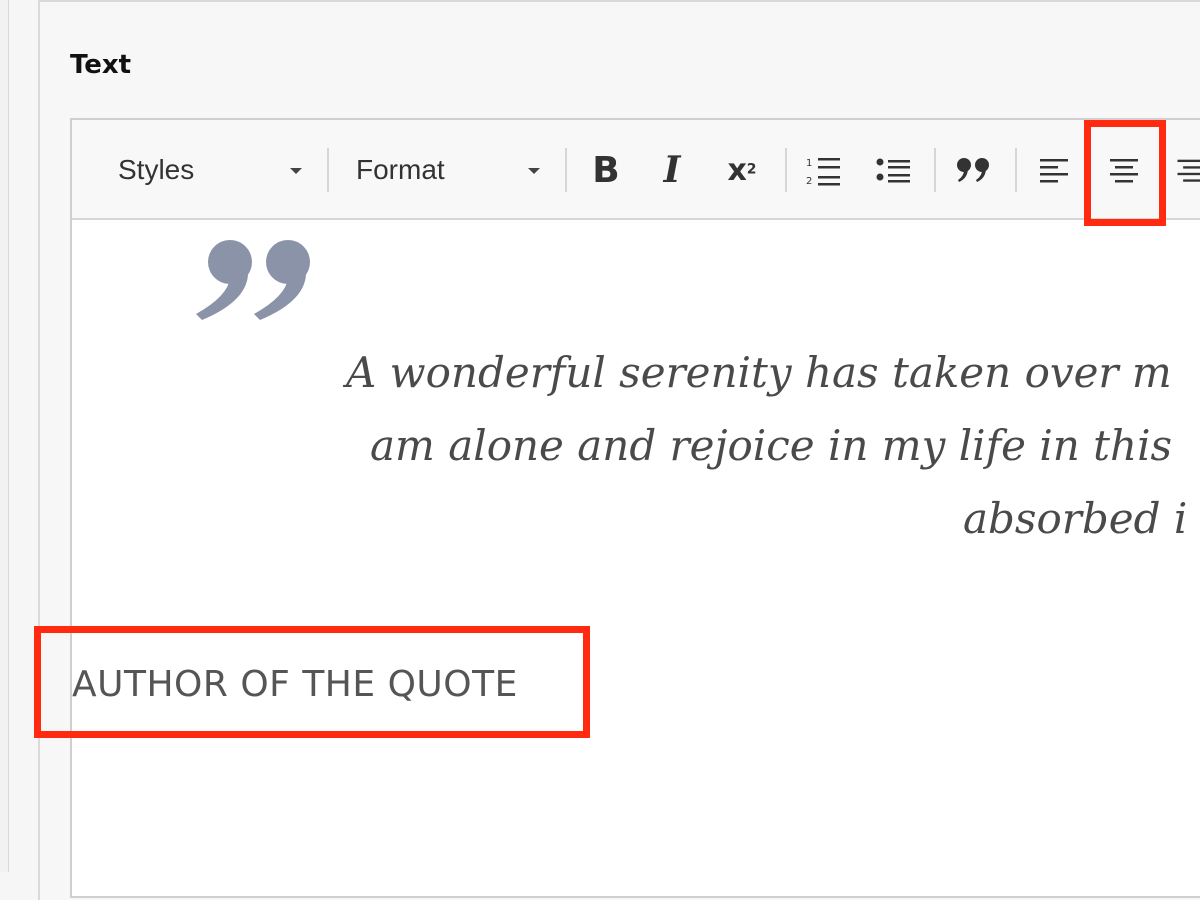 Image resolution: width=1200 pixels, height=900 pixels. I want to click on field-label-text: Text, so click(100, 65).